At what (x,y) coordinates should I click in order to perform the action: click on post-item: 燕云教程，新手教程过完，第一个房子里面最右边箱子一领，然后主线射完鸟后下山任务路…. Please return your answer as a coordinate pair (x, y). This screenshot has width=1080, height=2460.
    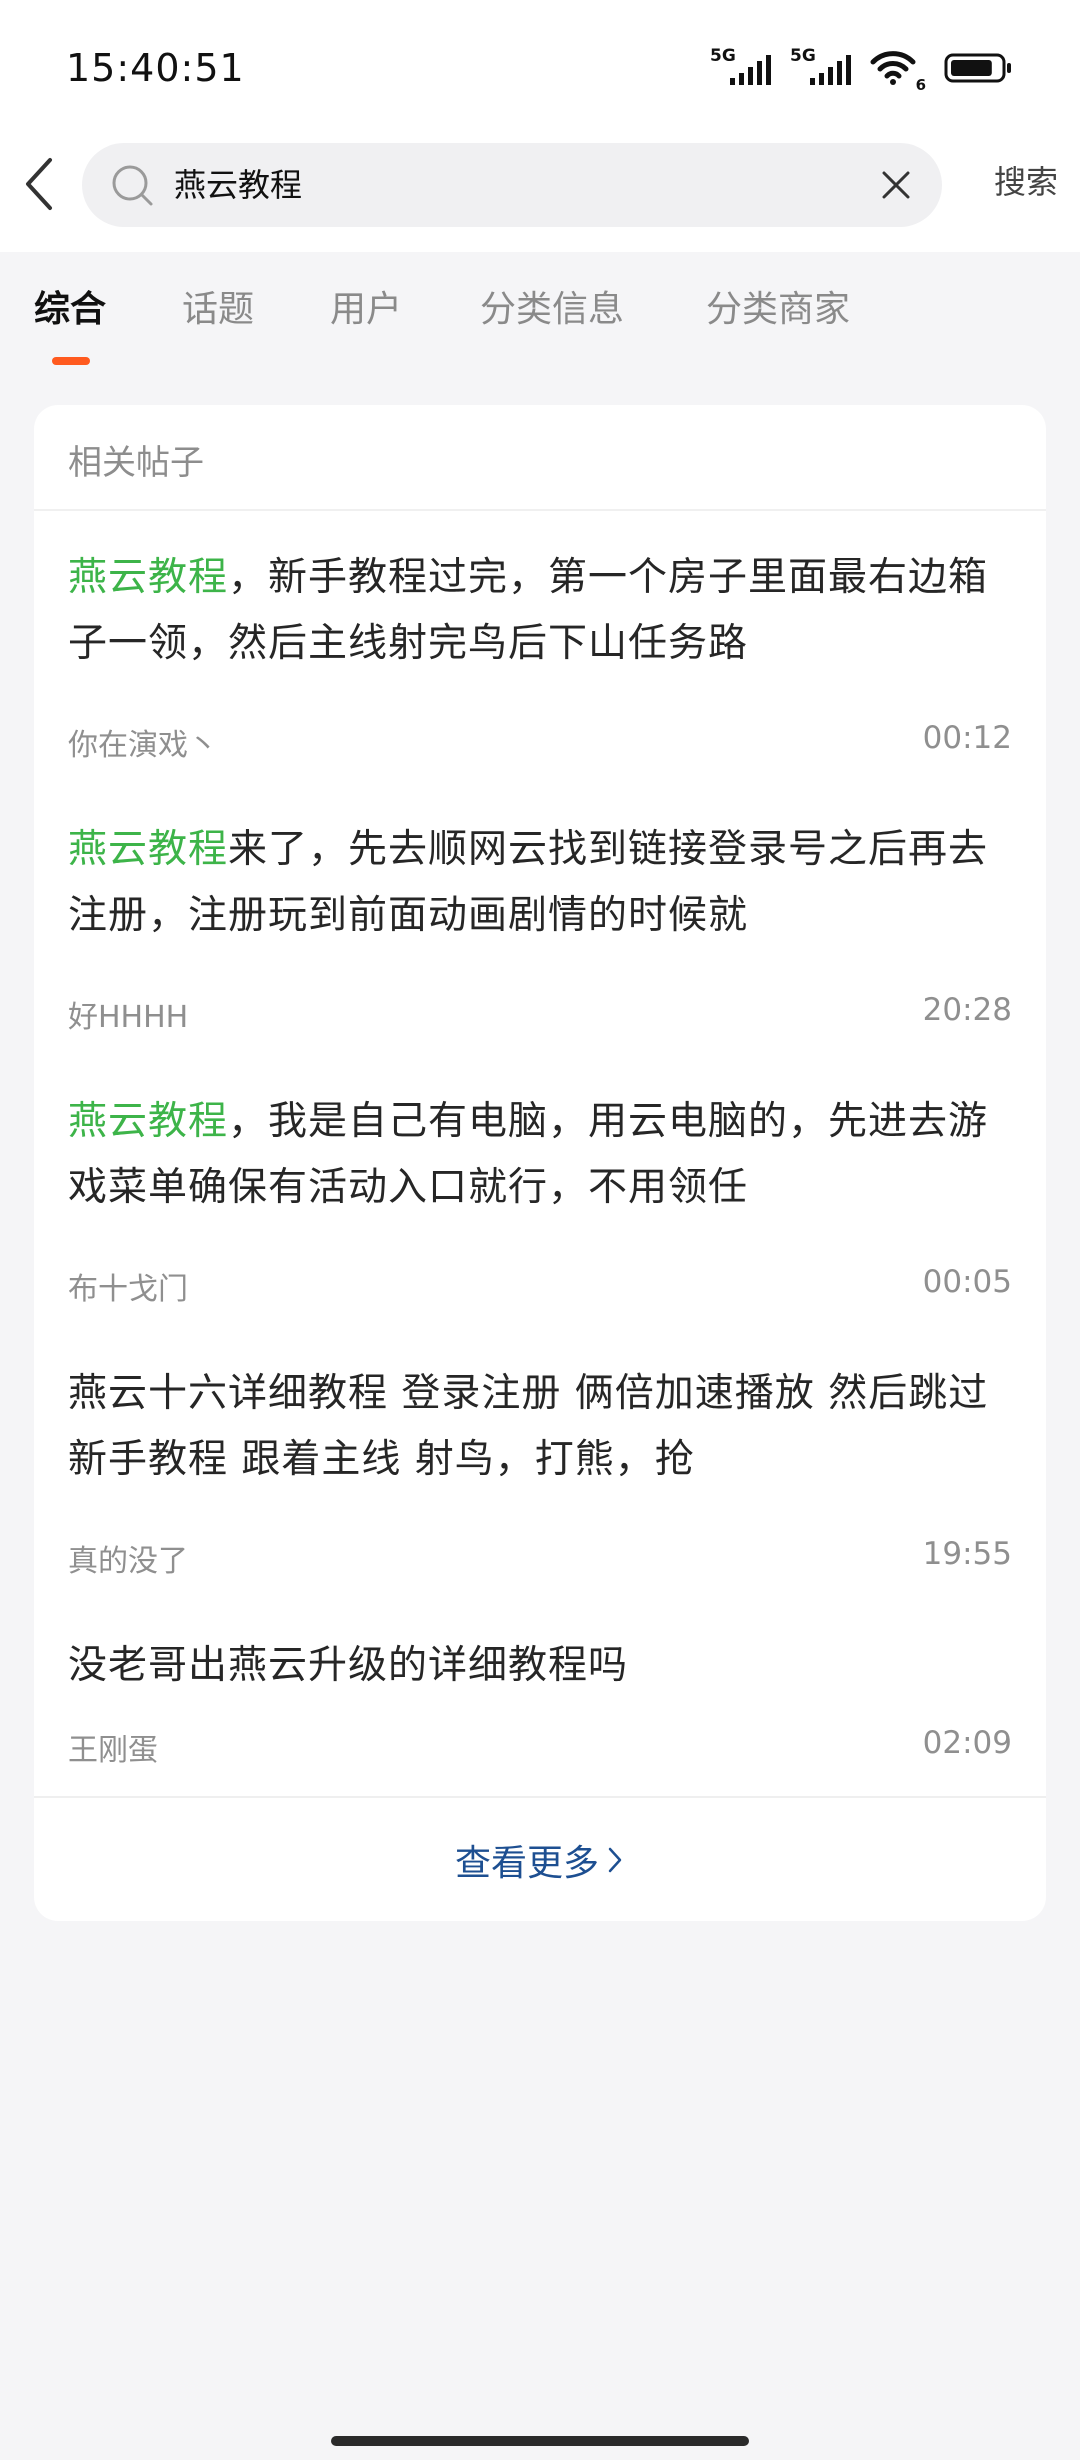
    Looking at the image, I should click on (540, 655).